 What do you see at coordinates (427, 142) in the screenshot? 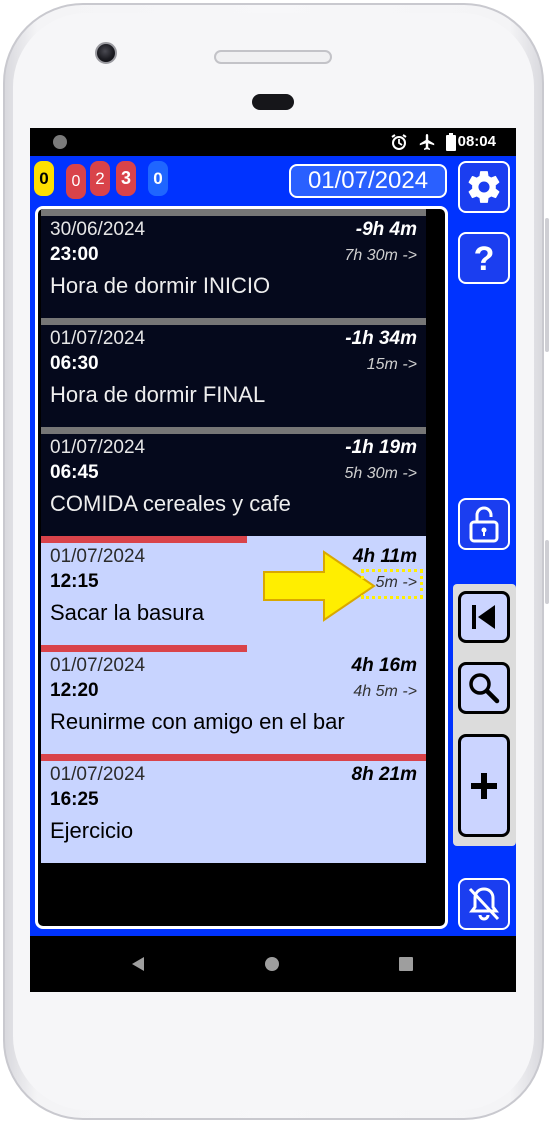
I see `airplane-icon` at bounding box center [427, 142].